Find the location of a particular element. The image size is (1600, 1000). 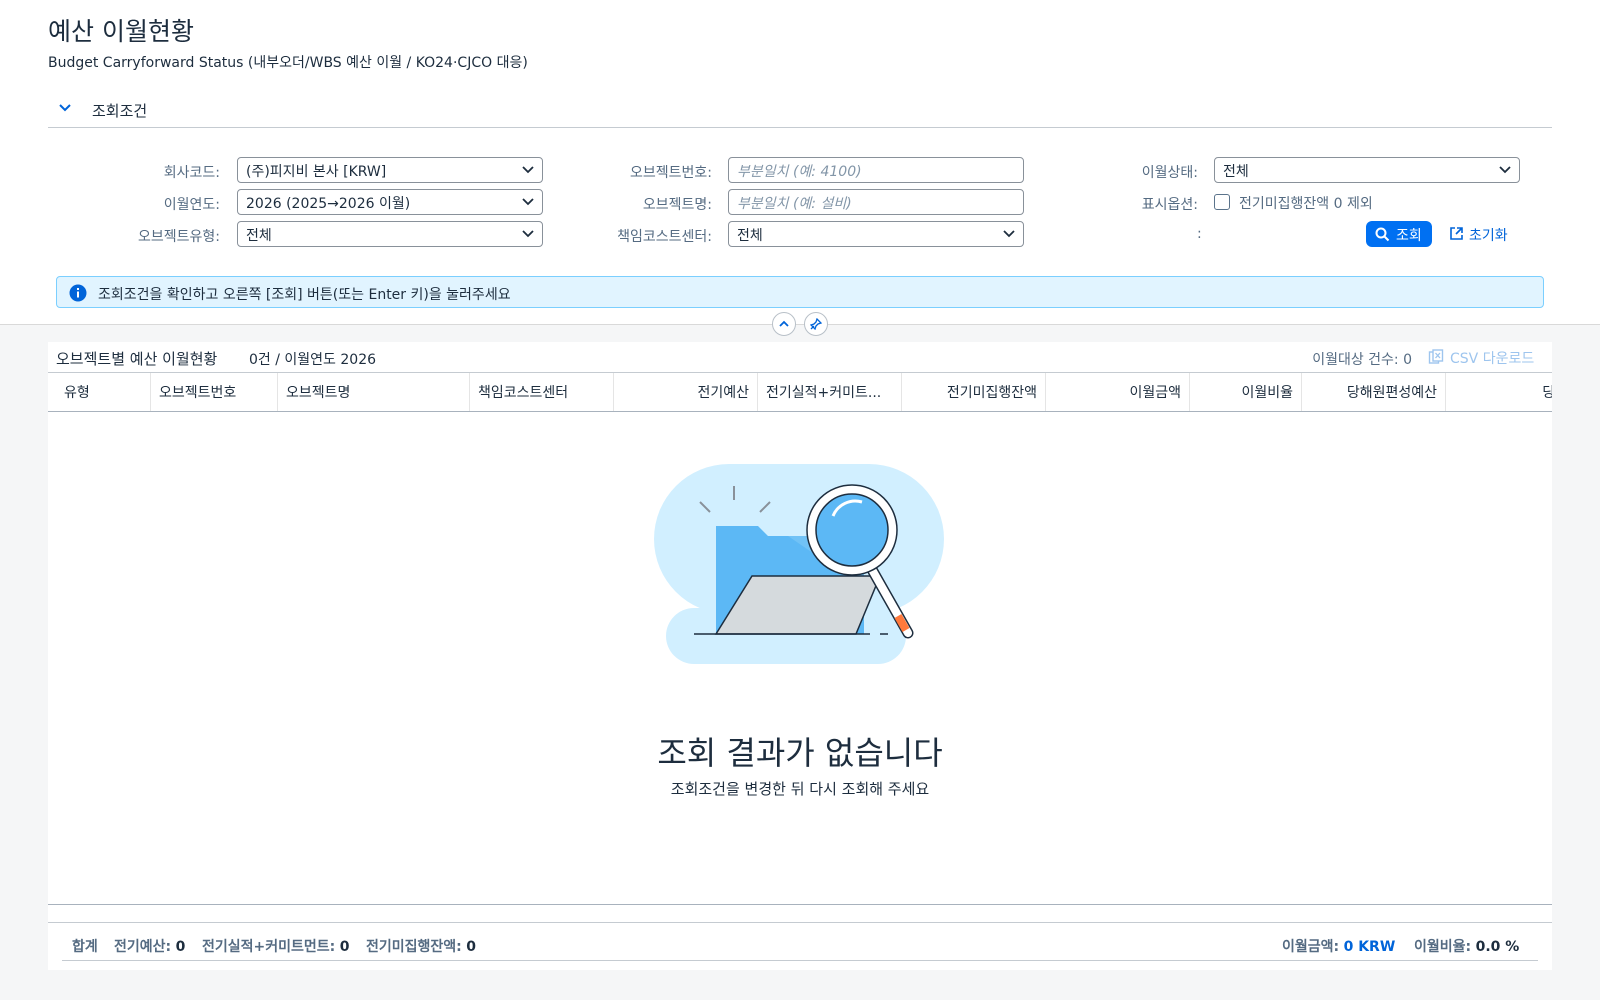

year-label: 이월연도: is located at coordinates (191, 205).